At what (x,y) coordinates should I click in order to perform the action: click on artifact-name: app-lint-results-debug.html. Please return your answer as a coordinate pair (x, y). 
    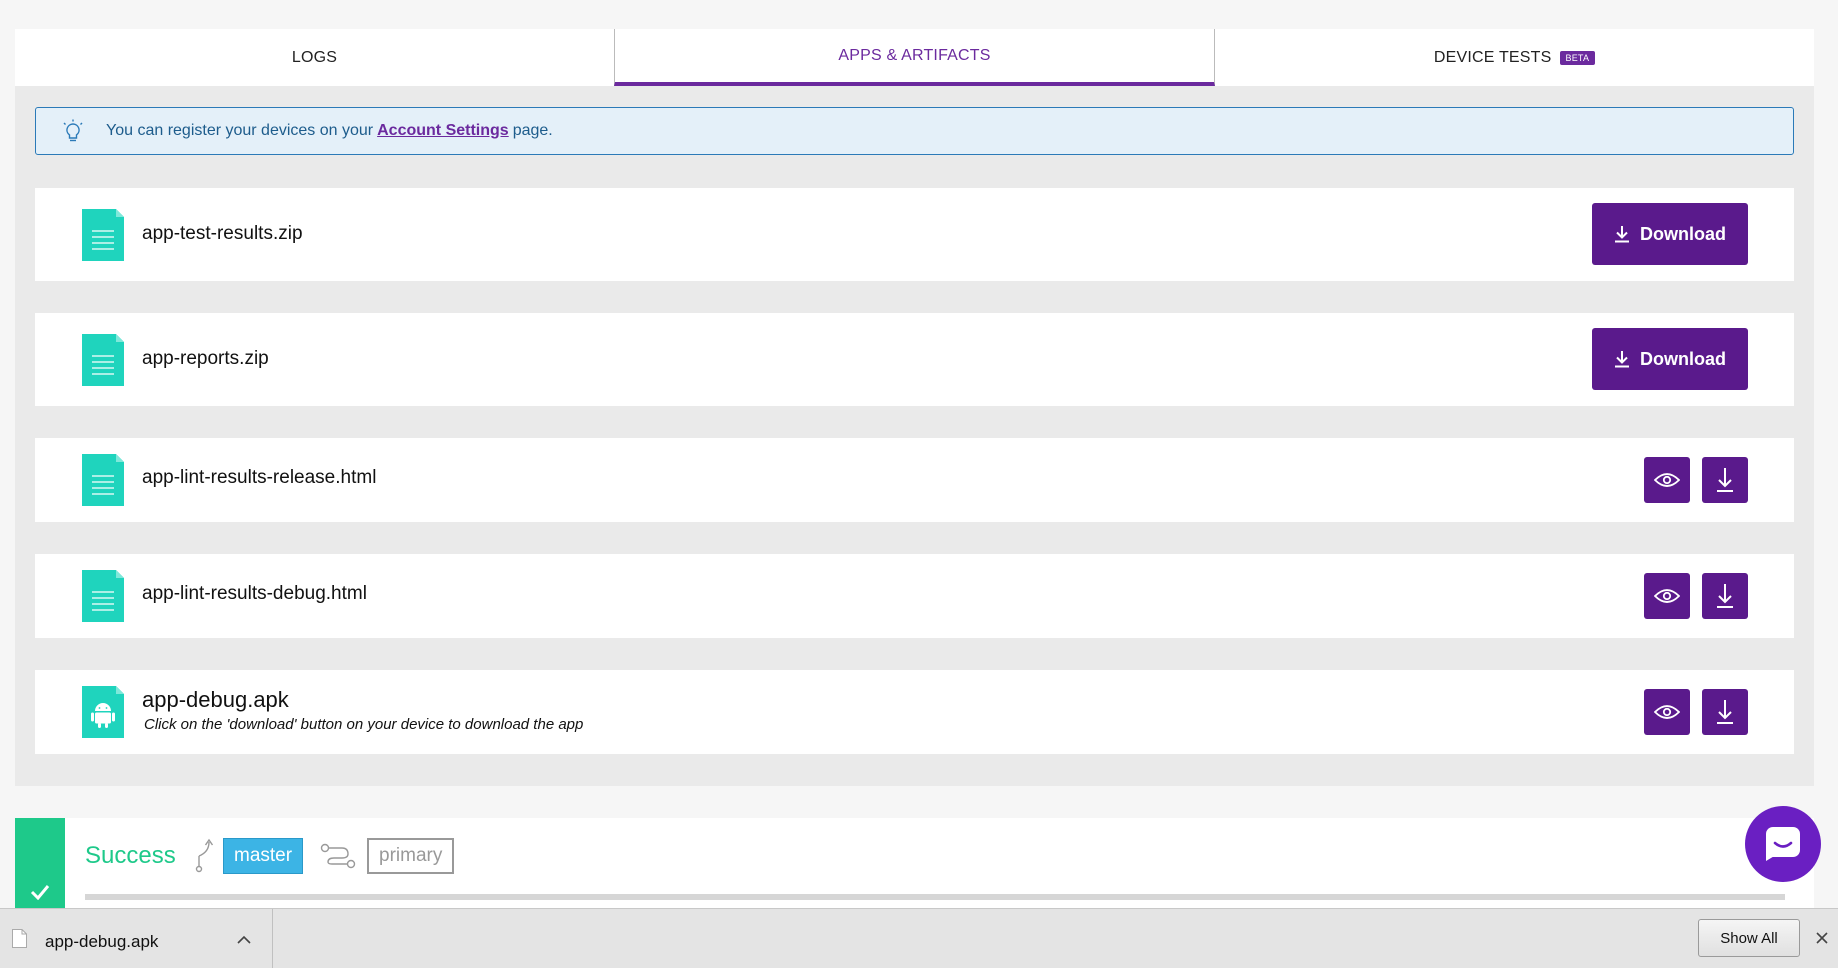
    Looking at the image, I should click on (254, 593).